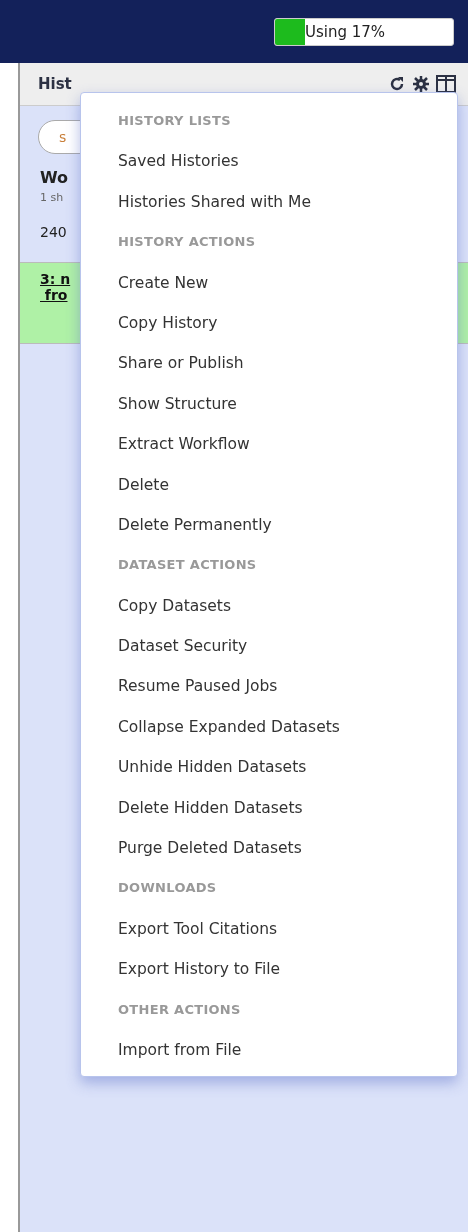 Image resolution: width=468 pixels, height=1232 pixels. Describe the element at coordinates (191, 848) in the screenshot. I see `menu-item: Purge Deleted Datasets` at that location.